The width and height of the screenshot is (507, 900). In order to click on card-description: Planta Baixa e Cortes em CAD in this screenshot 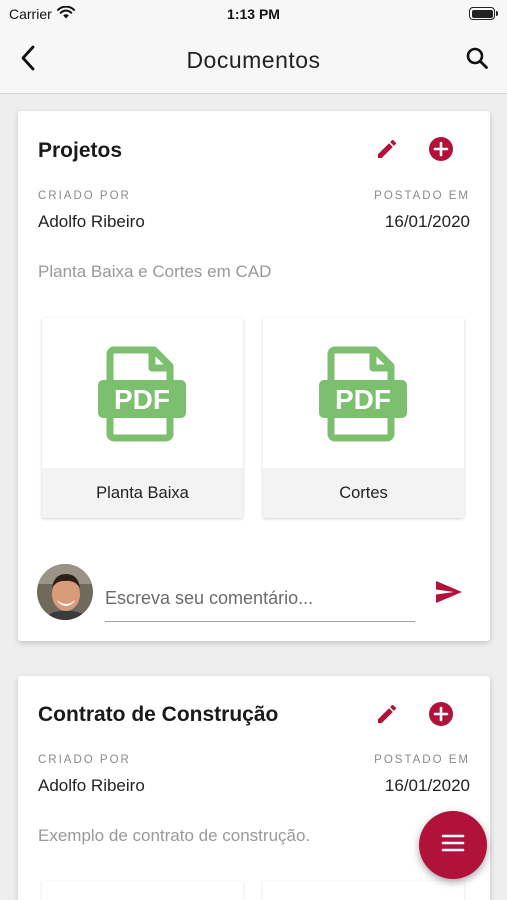, I will do `click(155, 271)`.